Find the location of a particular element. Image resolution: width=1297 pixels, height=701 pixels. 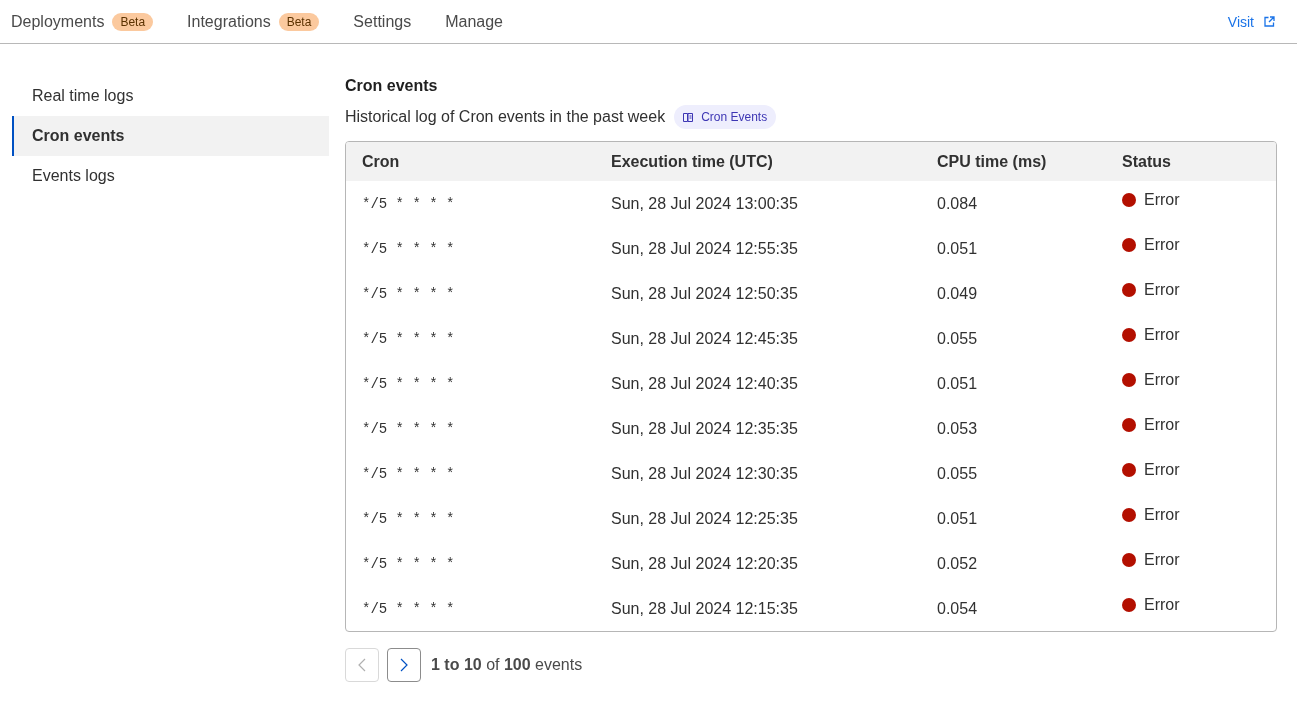

chevron-right-icon is located at coordinates (404, 665).